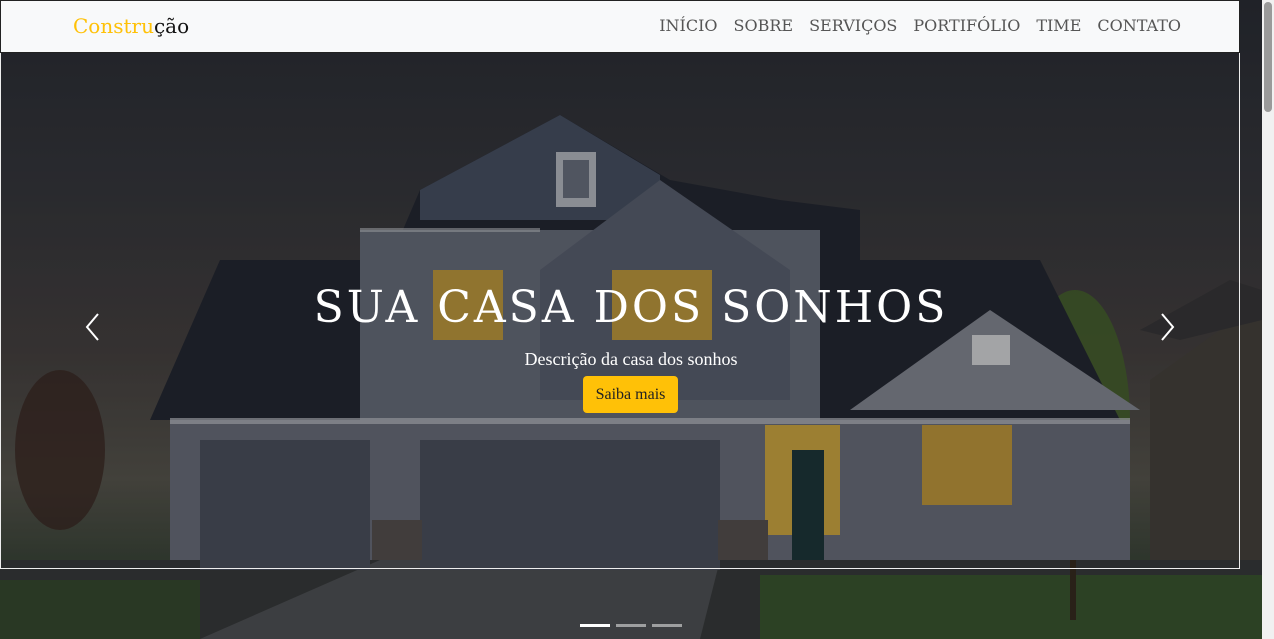  What do you see at coordinates (113, 26) in the screenshot?
I see `brand-accent: Constru` at bounding box center [113, 26].